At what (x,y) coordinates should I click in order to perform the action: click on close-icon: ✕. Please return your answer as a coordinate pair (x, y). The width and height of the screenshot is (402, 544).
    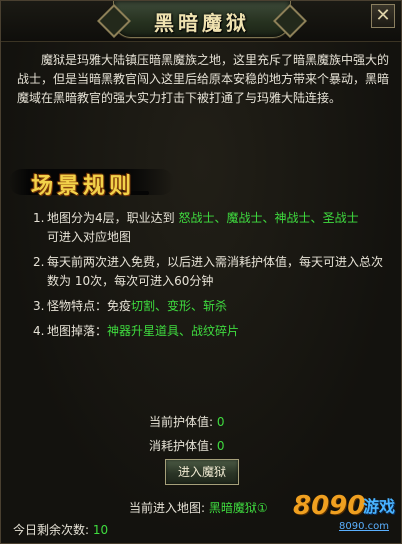
    Looking at the image, I should click on (383, 15).